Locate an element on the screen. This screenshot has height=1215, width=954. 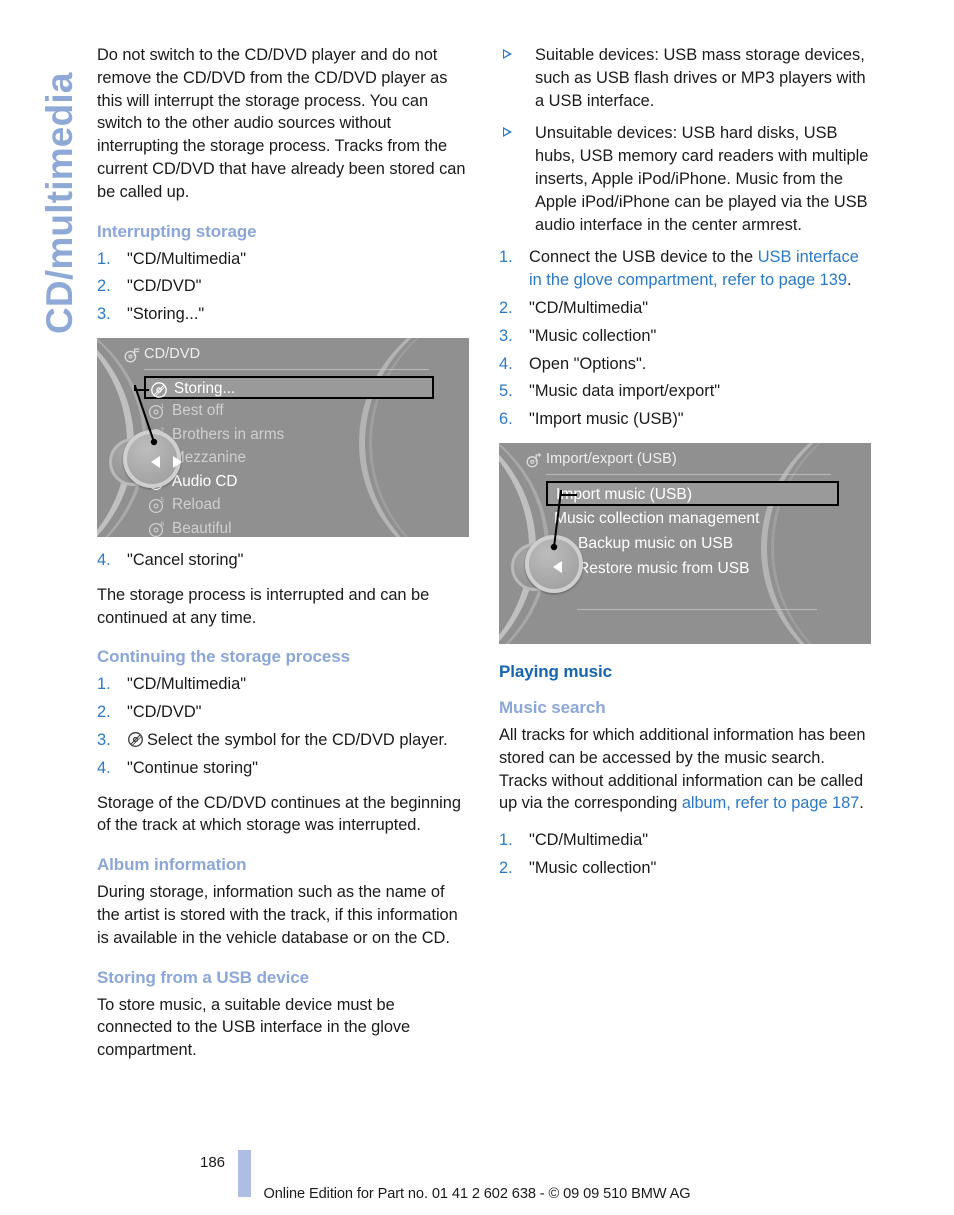
album-link: album, refer to page 187 is located at coordinates (770, 803).